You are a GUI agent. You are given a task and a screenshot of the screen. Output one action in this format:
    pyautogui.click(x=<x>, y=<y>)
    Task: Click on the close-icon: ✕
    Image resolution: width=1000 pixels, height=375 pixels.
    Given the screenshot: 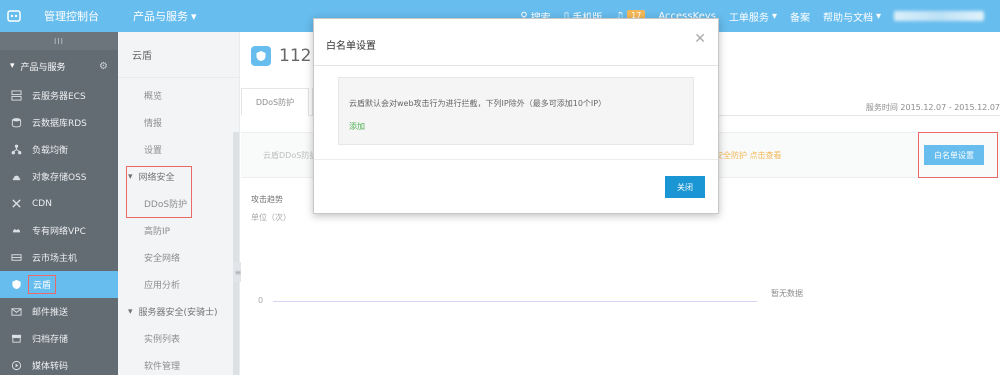 What is the action you would take?
    pyautogui.click(x=700, y=39)
    